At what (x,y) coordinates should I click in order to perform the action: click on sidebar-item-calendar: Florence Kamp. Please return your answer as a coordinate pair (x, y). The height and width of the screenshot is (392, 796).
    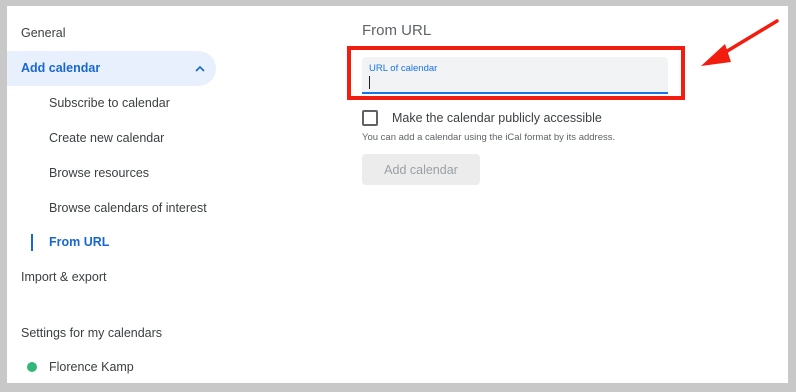
    Looking at the image, I should click on (80, 367).